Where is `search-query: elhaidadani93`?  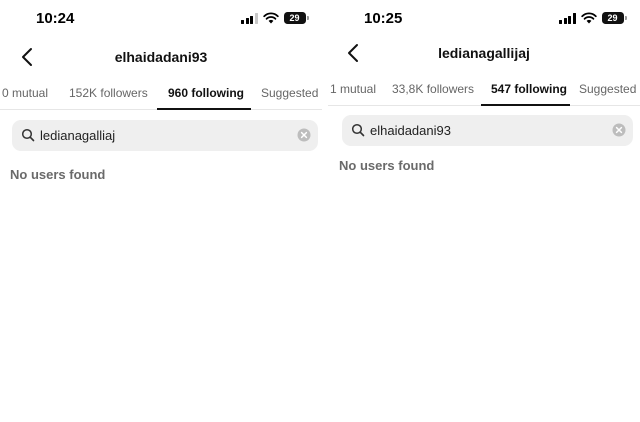
search-query: elhaidadani93 is located at coordinates (410, 130).